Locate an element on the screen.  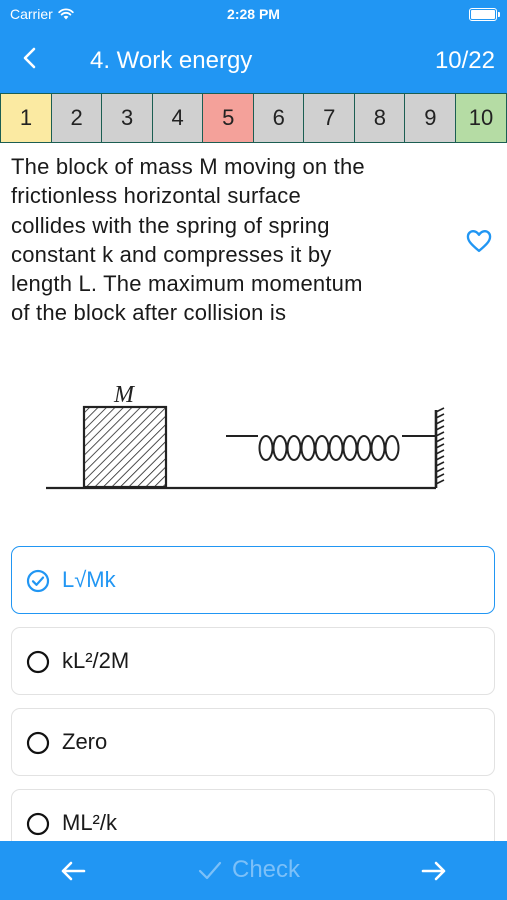
check-label: Check is located at coordinates (266, 869).